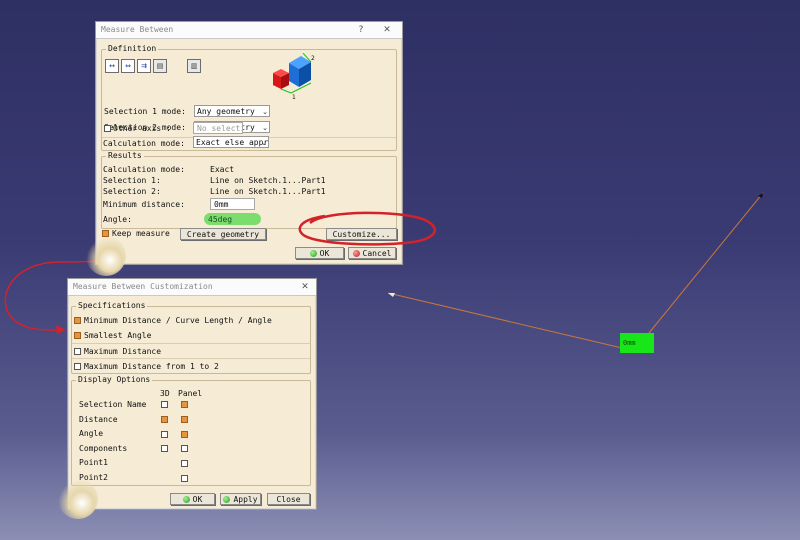 This screenshot has width=800, height=540. I want to click on calculation-mode-label: Calculation mode:, so click(144, 143).